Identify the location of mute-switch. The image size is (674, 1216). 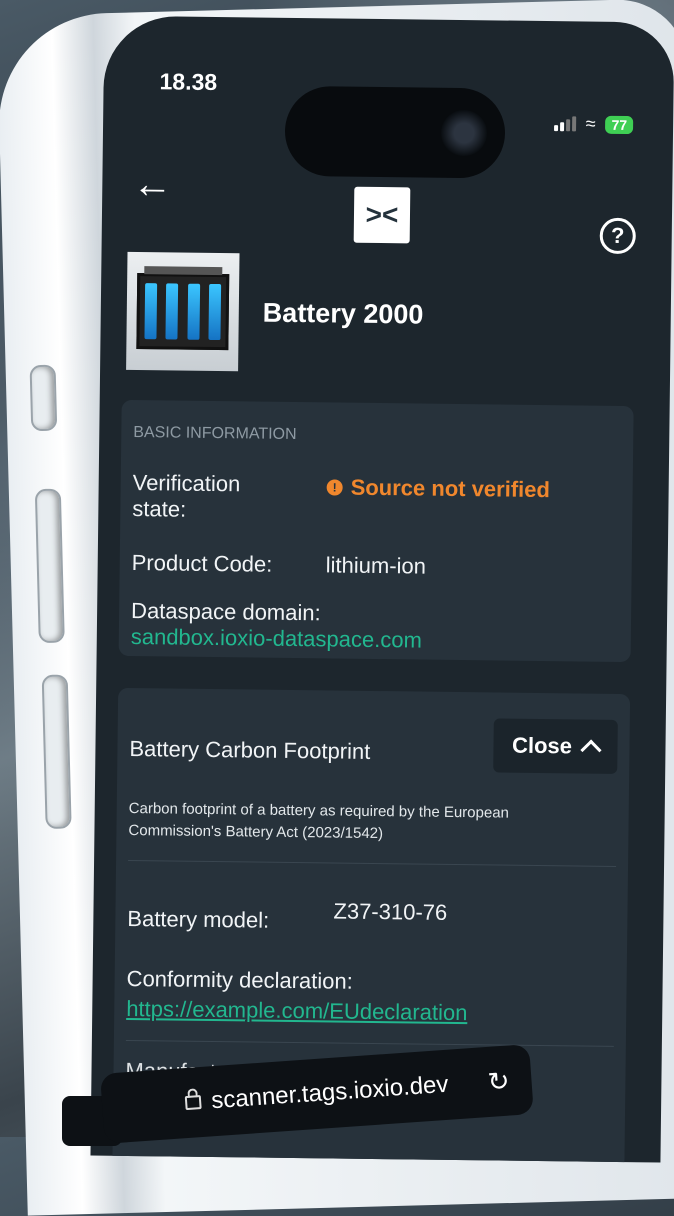
(43, 398).